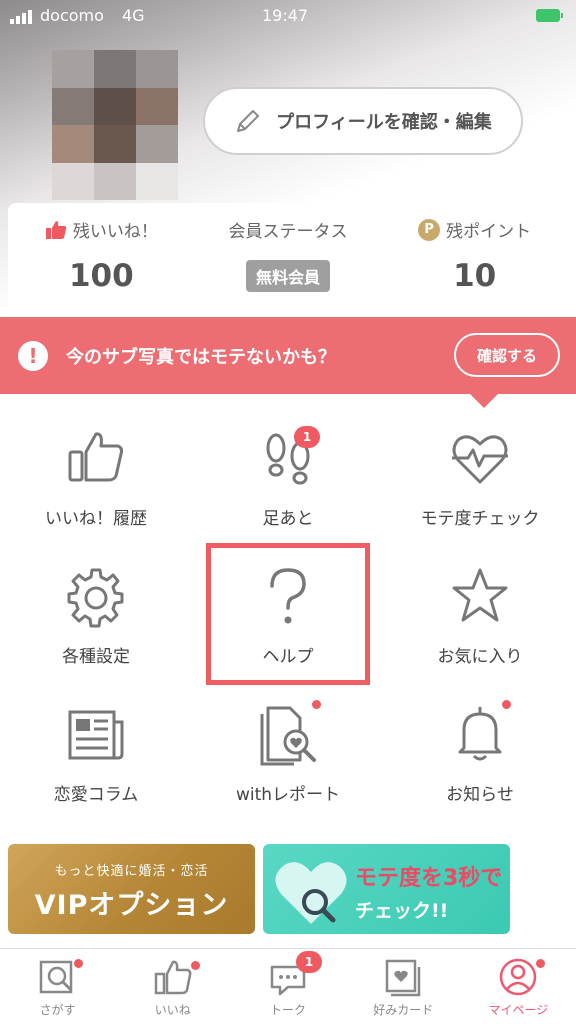  I want to click on profile-edit-button: プロフィールを確認・編集, so click(363, 121).